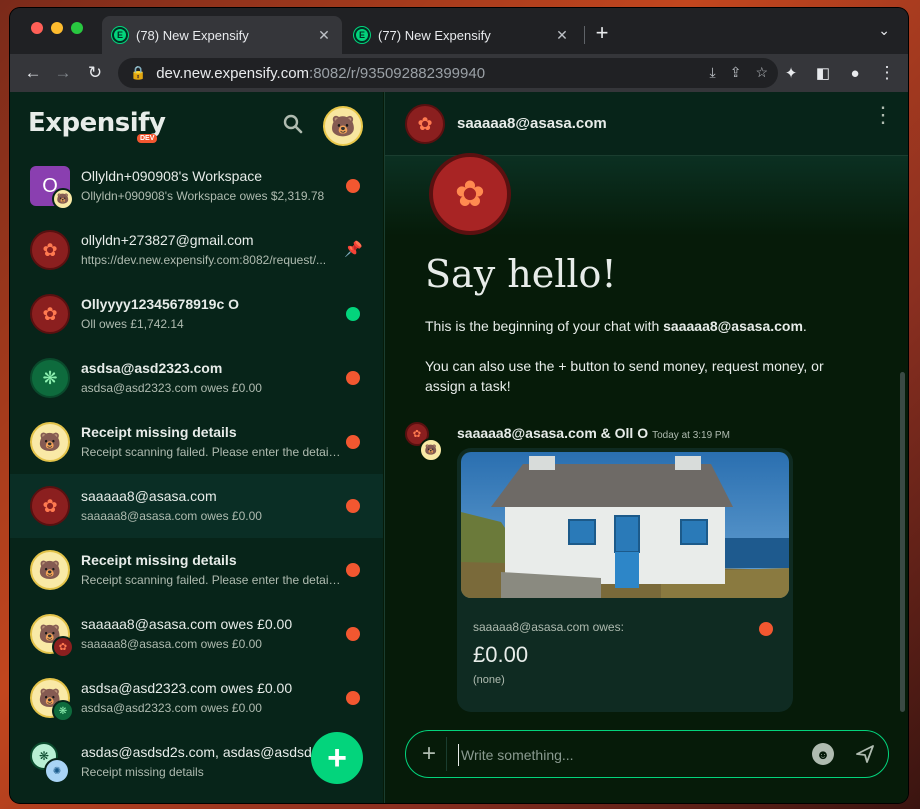 Image resolution: width=920 pixels, height=809 pixels. I want to click on tab-search-chevron-icon: ⌄, so click(884, 30).